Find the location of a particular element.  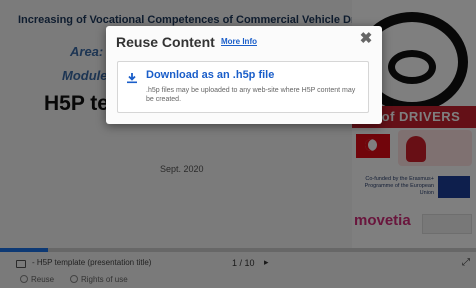

download-icon is located at coordinates (132, 78).